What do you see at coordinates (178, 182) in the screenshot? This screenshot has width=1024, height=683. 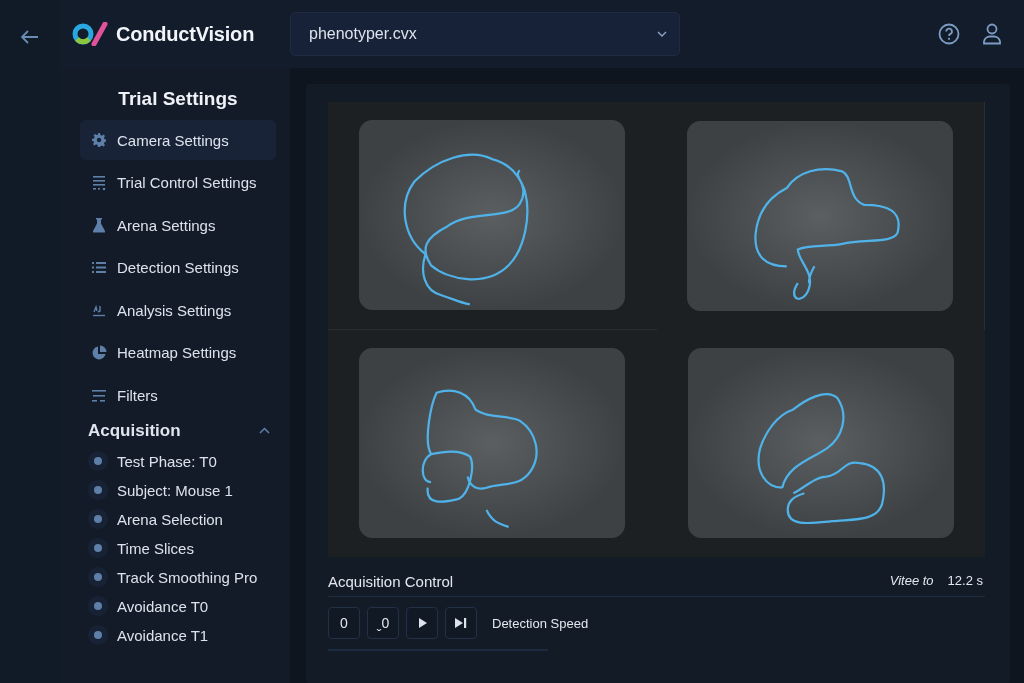 I see `sidebar-item: Trial Control Settings` at bounding box center [178, 182].